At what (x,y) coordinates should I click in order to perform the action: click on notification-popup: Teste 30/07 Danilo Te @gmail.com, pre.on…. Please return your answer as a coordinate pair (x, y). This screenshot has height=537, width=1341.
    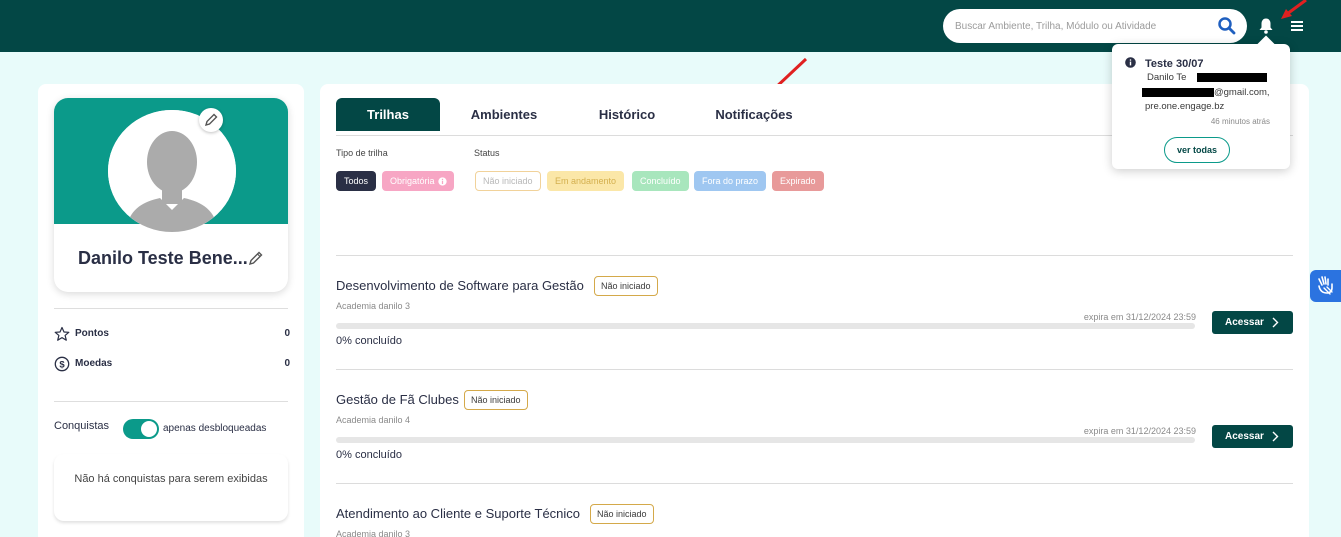
    Looking at the image, I should click on (1201, 102).